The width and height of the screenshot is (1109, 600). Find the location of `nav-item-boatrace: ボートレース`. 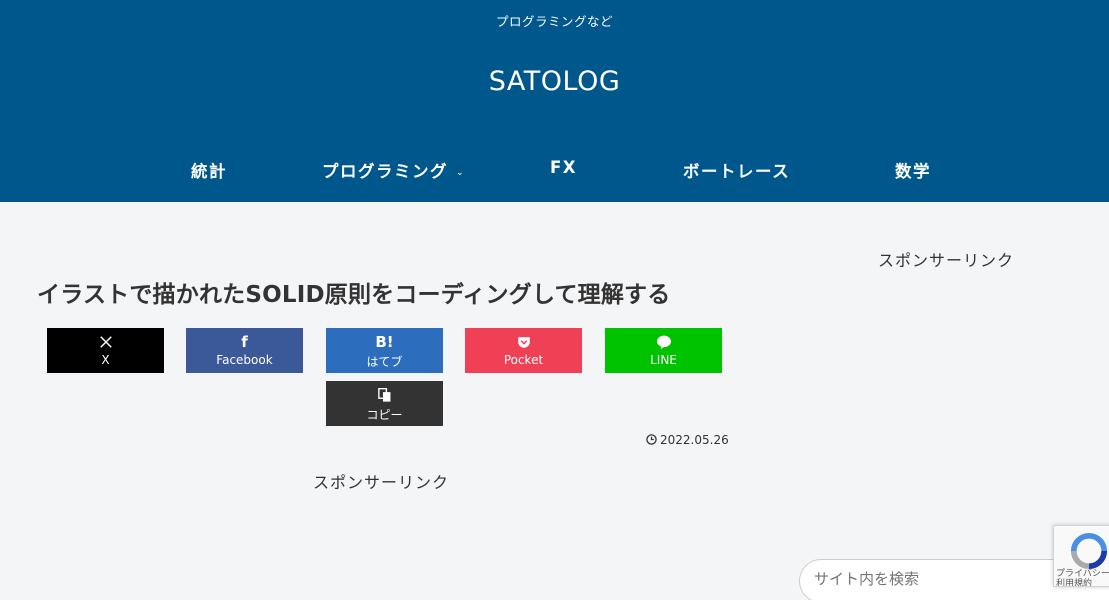

nav-item-boatrace: ボートレース is located at coordinates (736, 171).